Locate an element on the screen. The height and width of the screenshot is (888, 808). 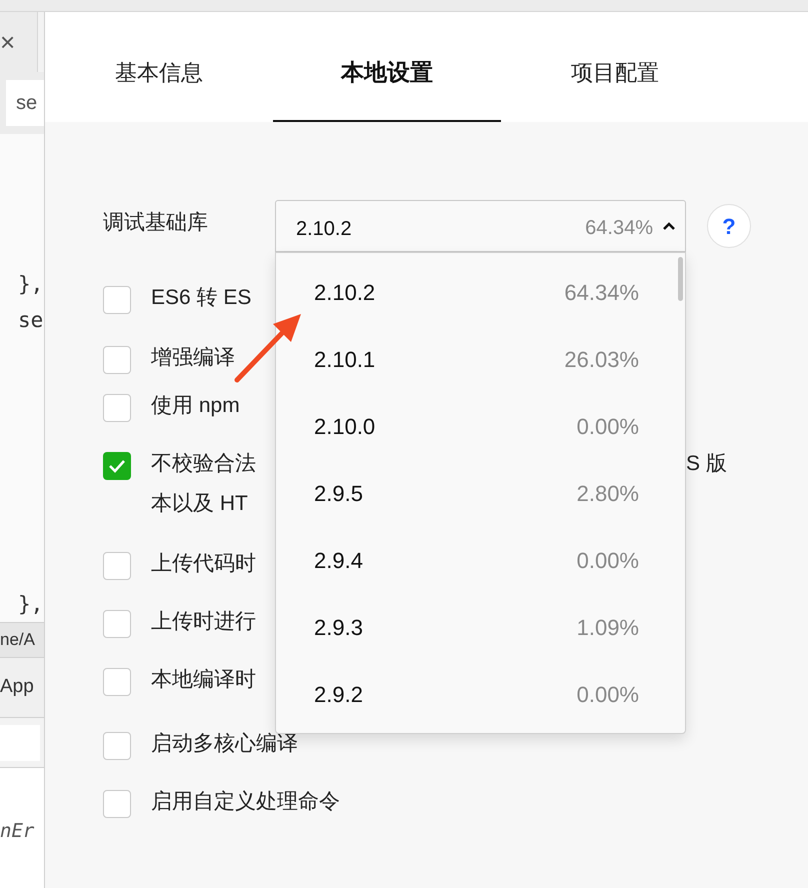
option-label: 上传代码时 is located at coordinates (203, 564).